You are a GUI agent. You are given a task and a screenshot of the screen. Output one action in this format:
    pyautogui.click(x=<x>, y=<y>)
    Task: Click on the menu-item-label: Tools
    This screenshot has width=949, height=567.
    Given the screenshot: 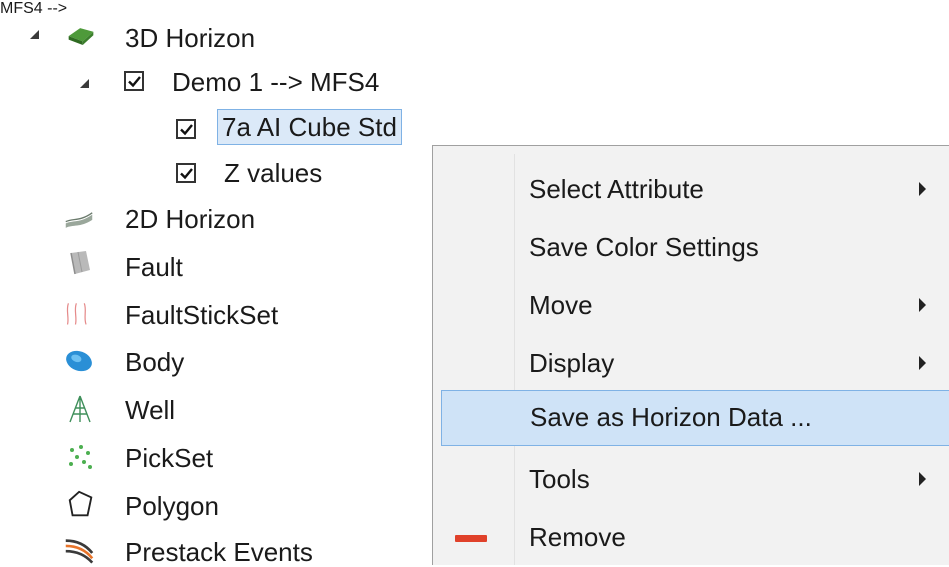 What is the action you would take?
    pyautogui.click(x=559, y=479)
    